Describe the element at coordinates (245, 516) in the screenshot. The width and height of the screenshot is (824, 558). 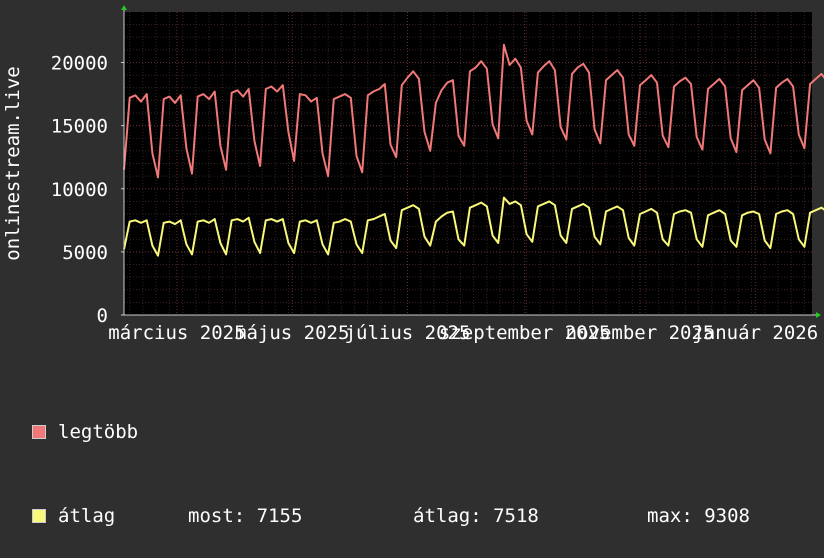
I see `stat-most: most: 7155` at that location.